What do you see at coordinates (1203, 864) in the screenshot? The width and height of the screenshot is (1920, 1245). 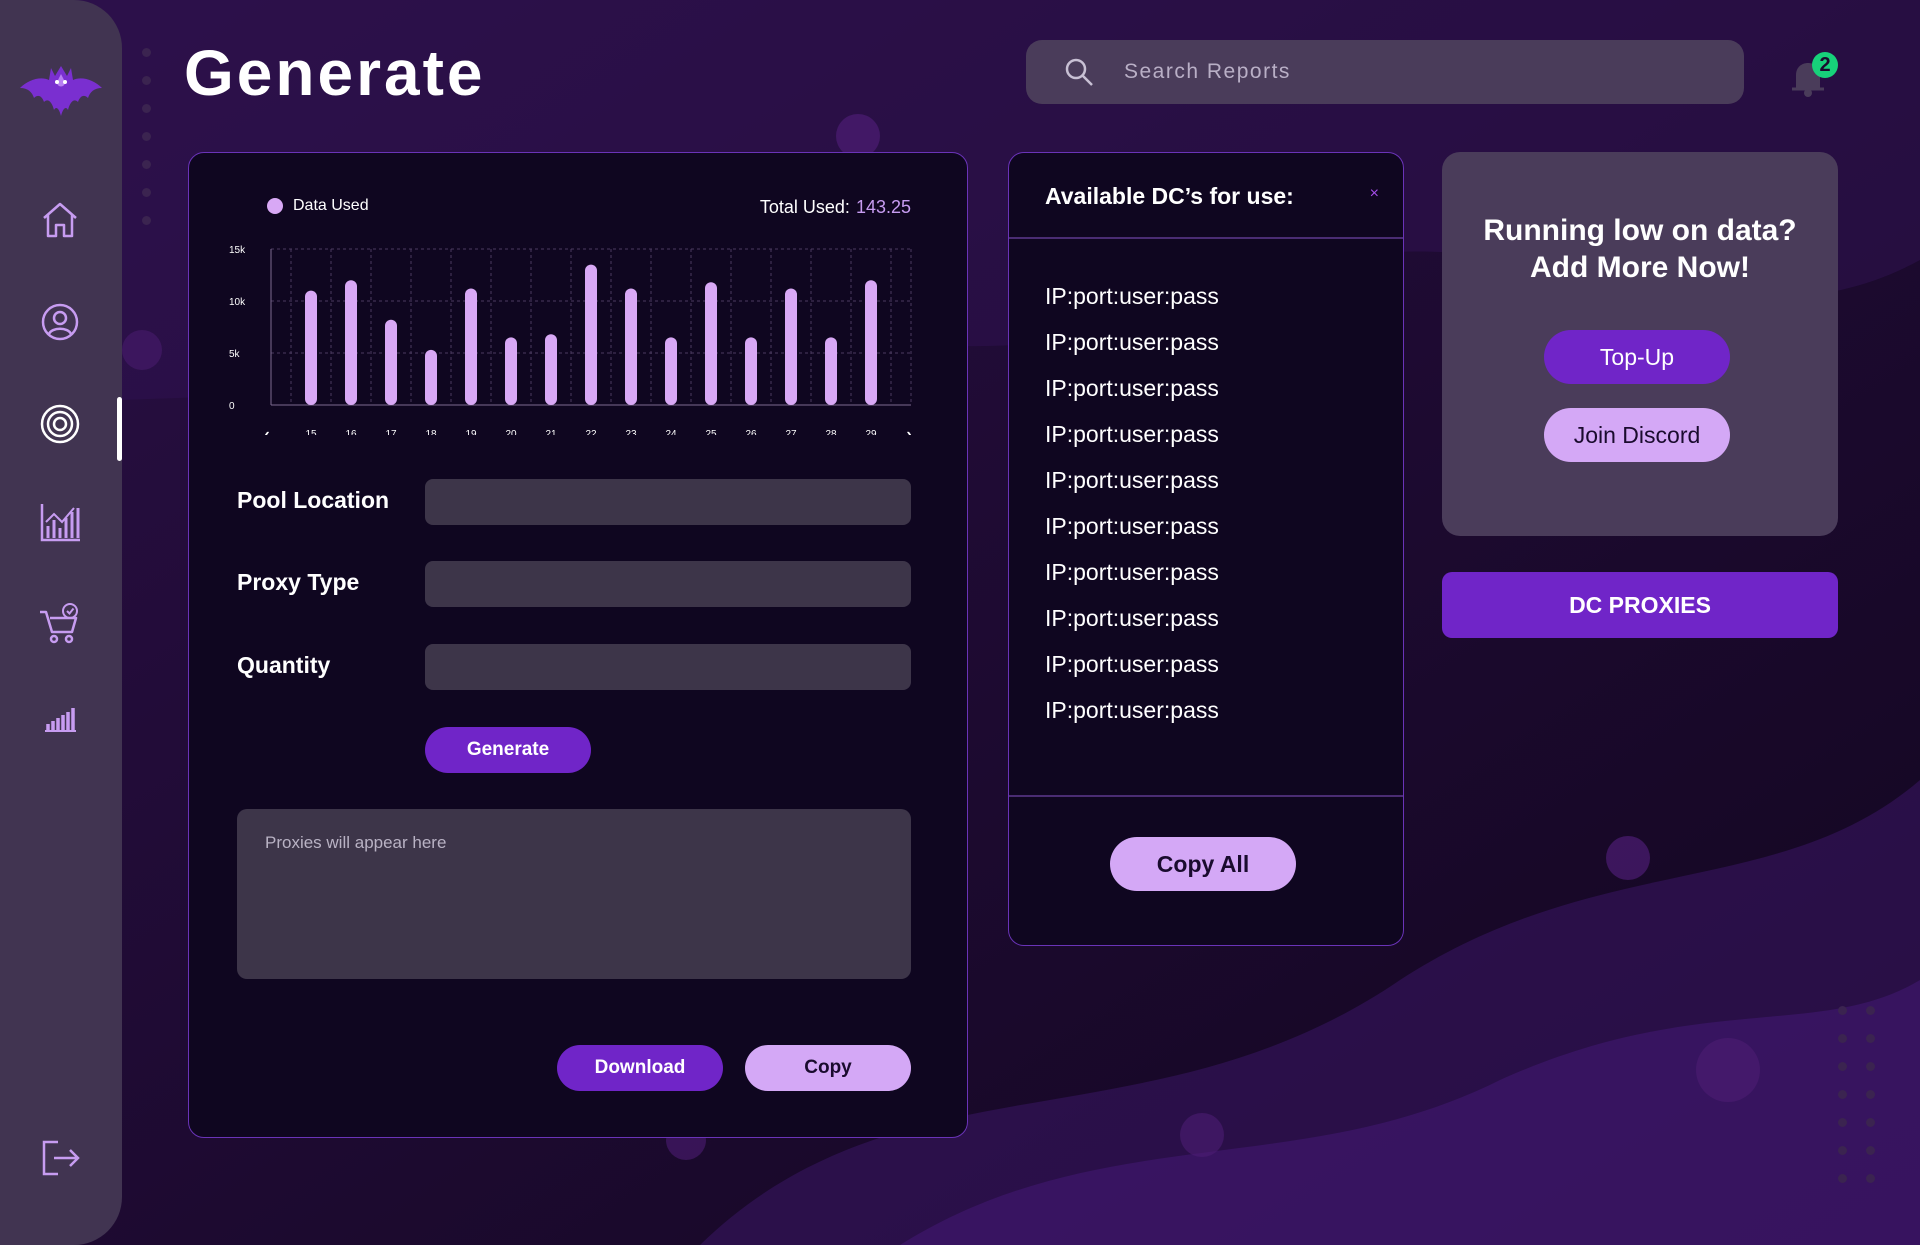 I see `copy-all-button: Copy All` at bounding box center [1203, 864].